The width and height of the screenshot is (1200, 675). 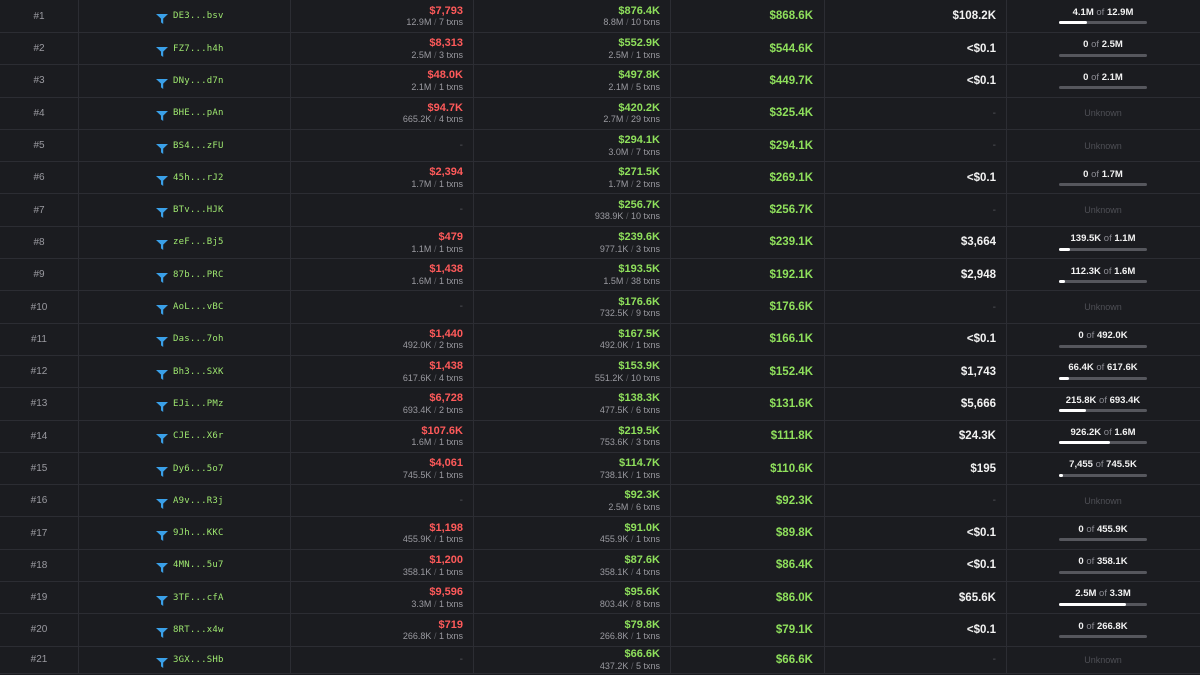 I want to click on trader-cell: Dy6...5o7, so click(x=184, y=468).